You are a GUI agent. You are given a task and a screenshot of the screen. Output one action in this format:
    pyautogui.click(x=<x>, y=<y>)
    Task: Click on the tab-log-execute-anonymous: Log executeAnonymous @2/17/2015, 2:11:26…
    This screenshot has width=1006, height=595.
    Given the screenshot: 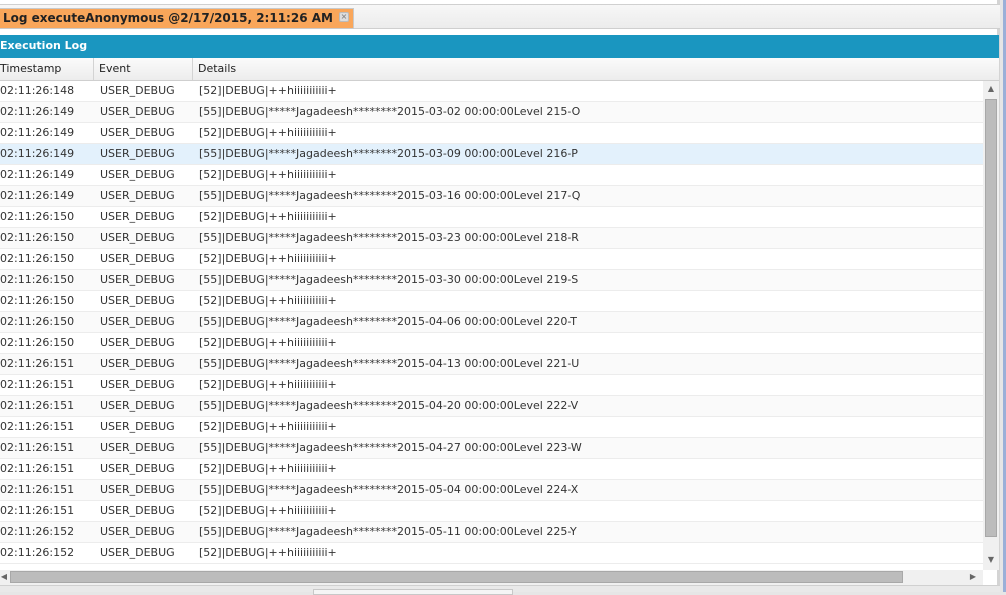 What is the action you would take?
    pyautogui.click(x=177, y=18)
    